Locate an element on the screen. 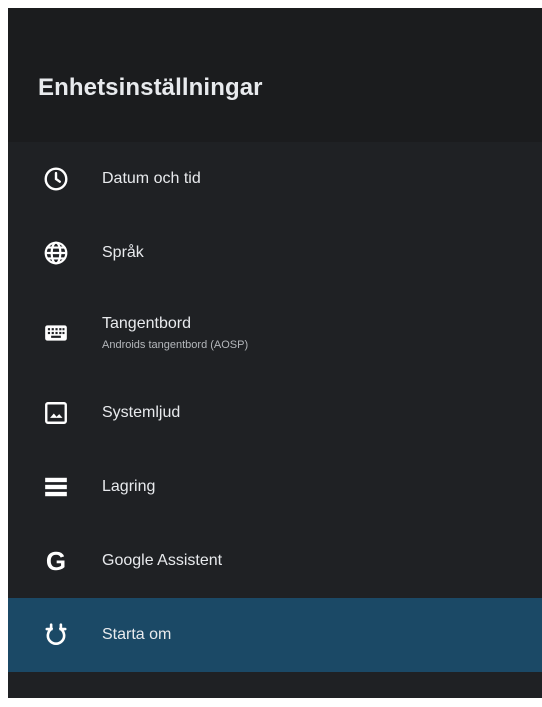 This screenshot has width=542, height=707. google-g-icon: G is located at coordinates (56, 561).